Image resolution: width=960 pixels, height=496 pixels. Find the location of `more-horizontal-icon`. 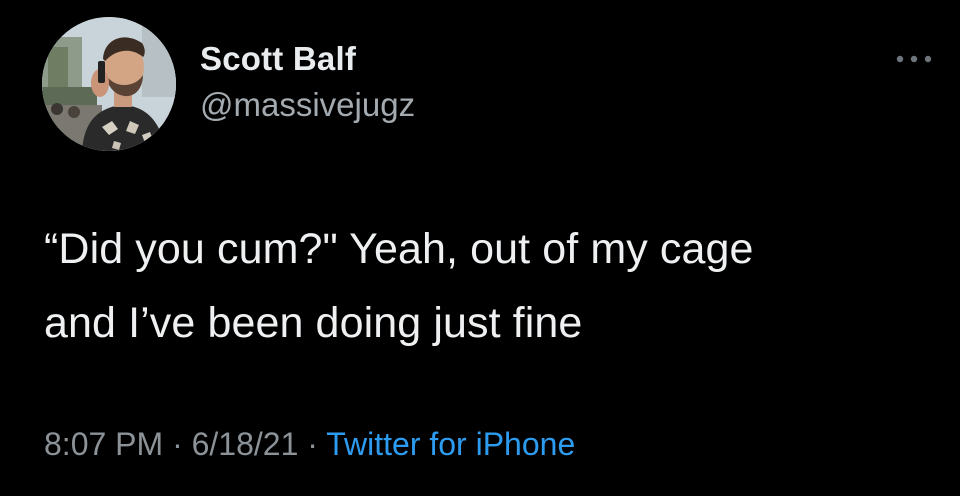

more-horizontal-icon is located at coordinates (914, 59).